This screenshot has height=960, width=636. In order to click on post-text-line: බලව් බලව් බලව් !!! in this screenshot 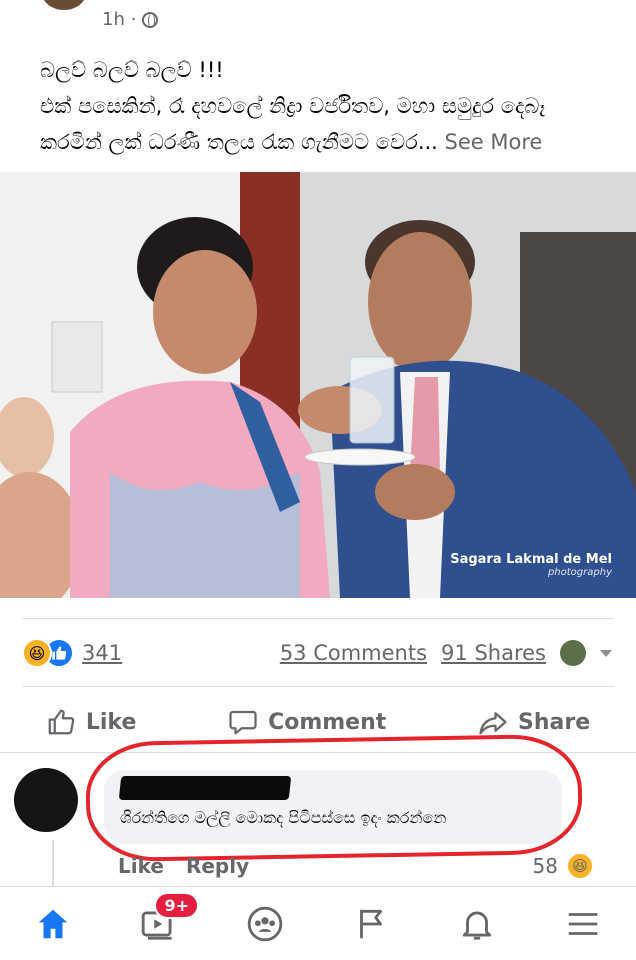, I will do `click(132, 70)`.